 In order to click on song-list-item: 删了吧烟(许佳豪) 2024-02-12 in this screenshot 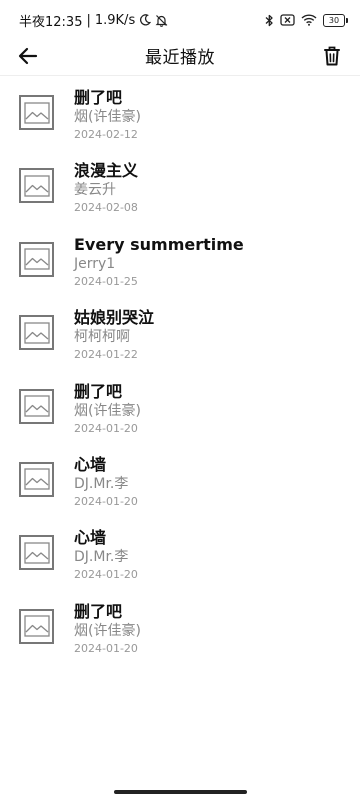, I will do `click(180, 115)`.